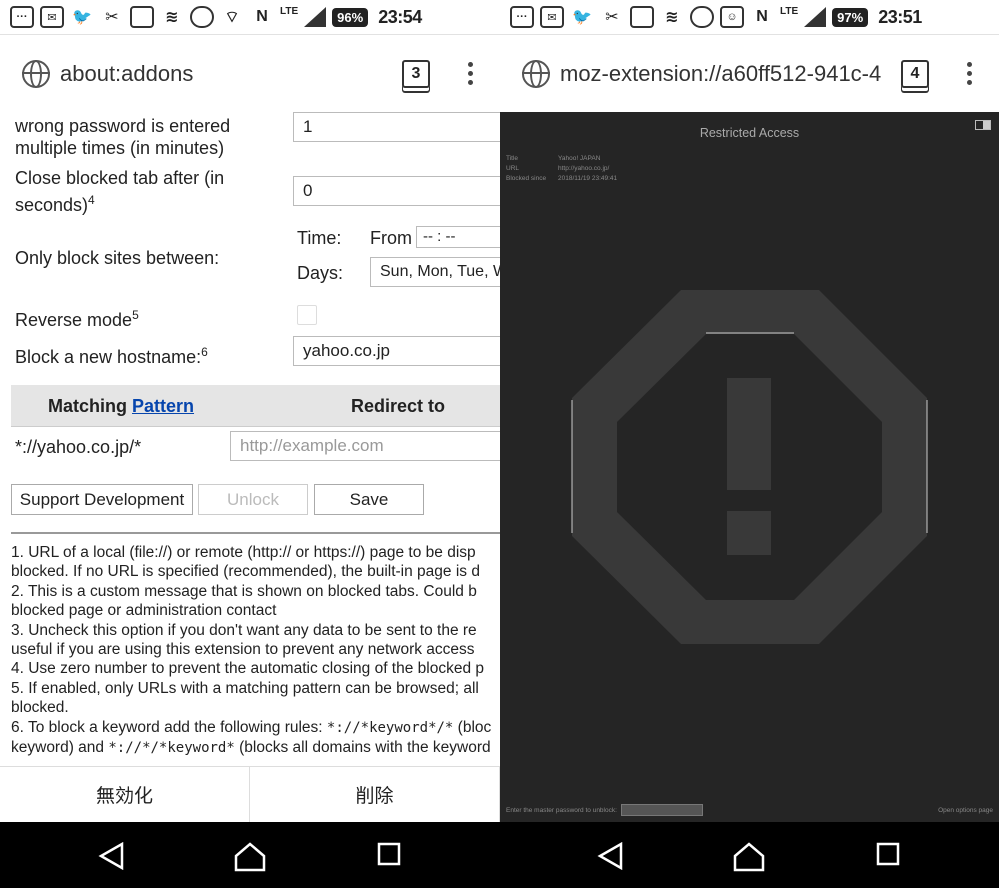 The width and height of the screenshot is (999, 888). What do you see at coordinates (120, 191) in the screenshot?
I see `close-tab-label: Close blocked tab after (in seconds)4` at bounding box center [120, 191].